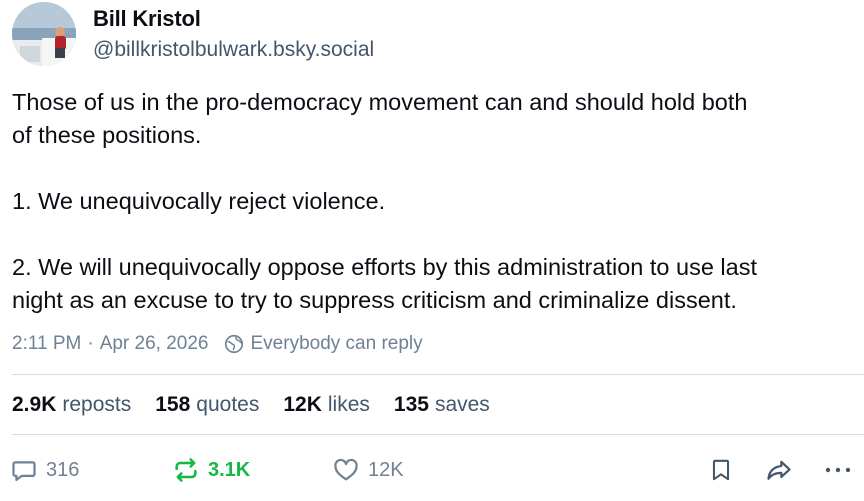 The image size is (864, 501). I want to click on reply-setting: Everybody can reply, so click(337, 344).